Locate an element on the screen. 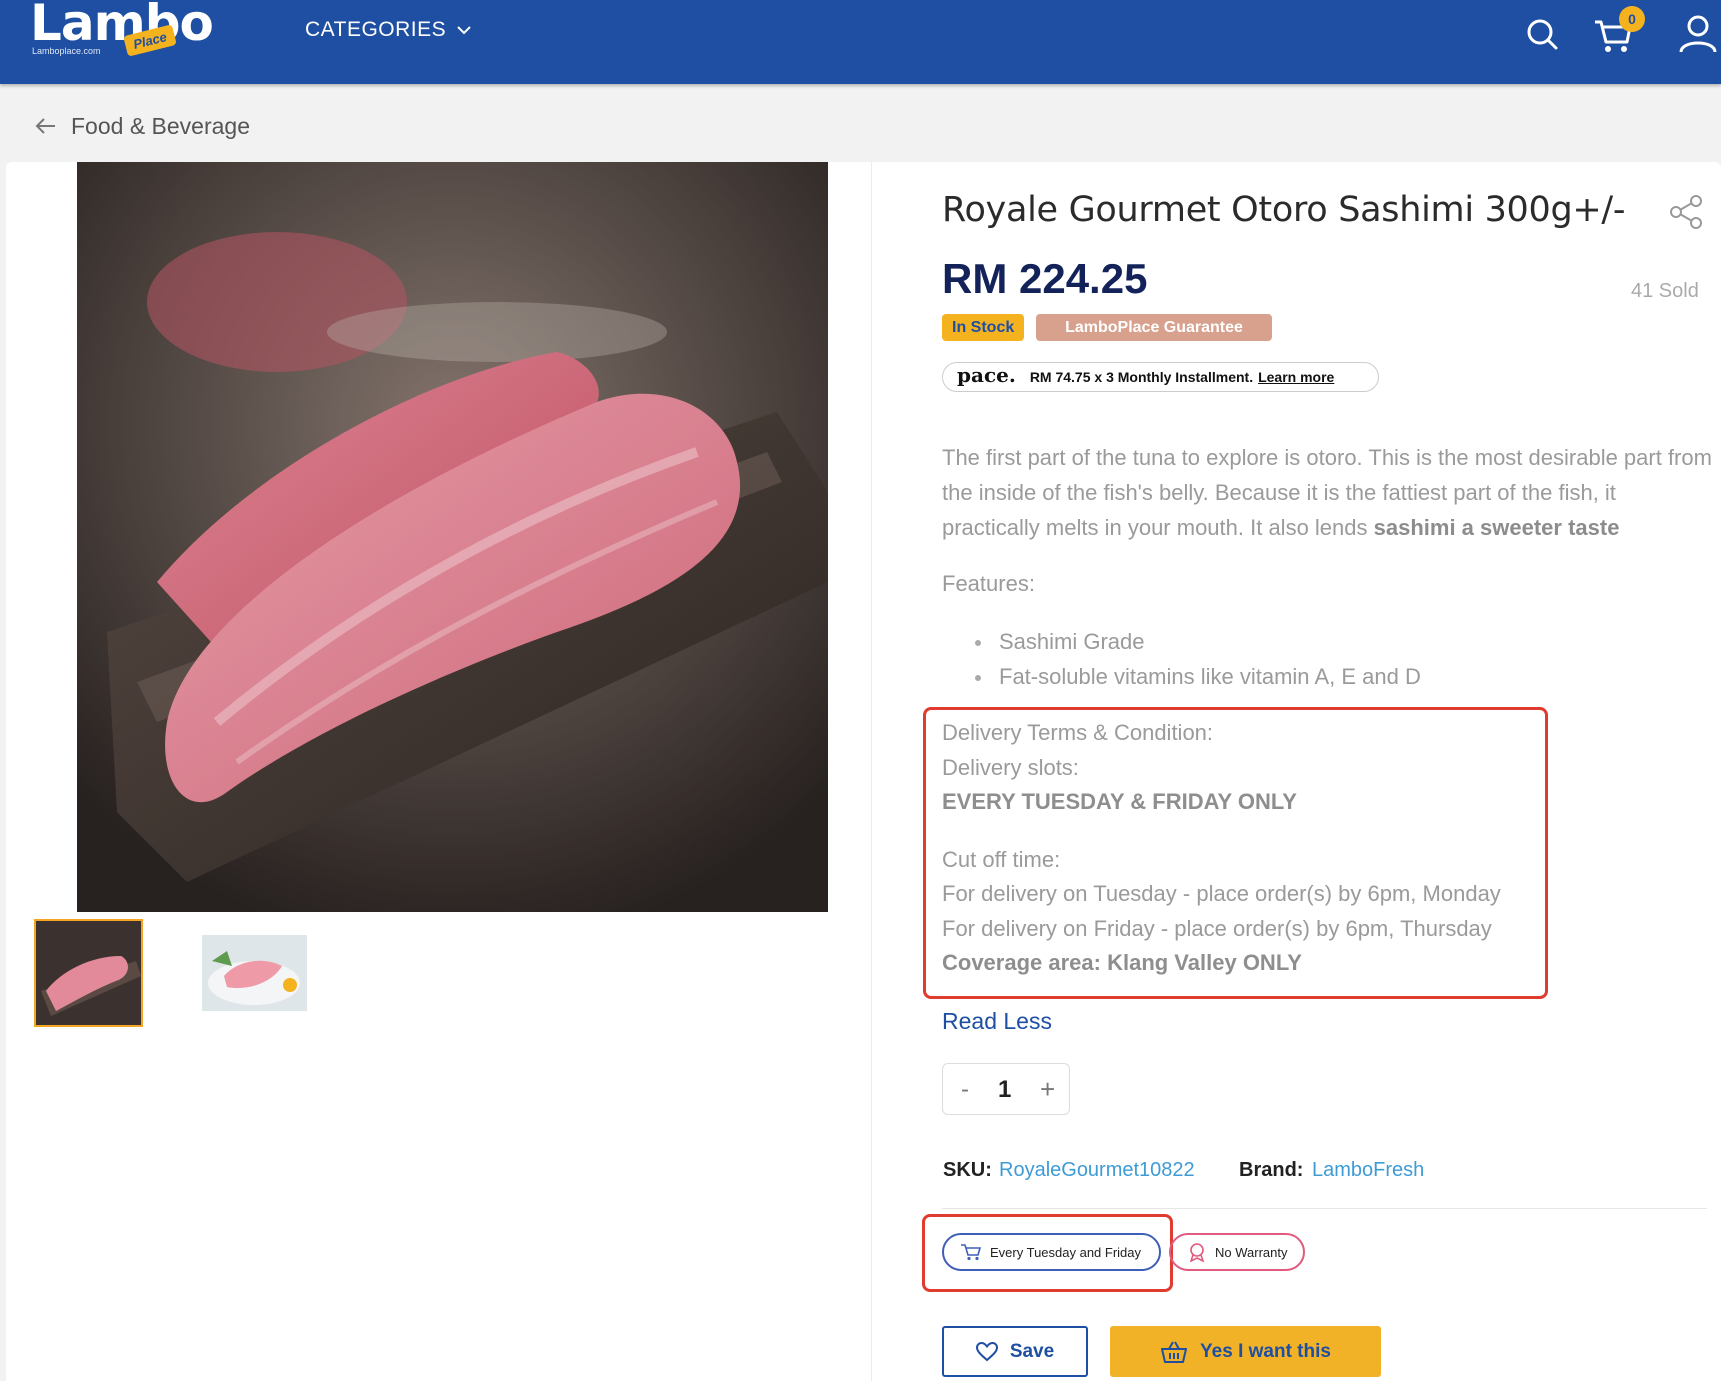 This screenshot has width=1721, height=1381. basket-icon is located at coordinates (1174, 1352).